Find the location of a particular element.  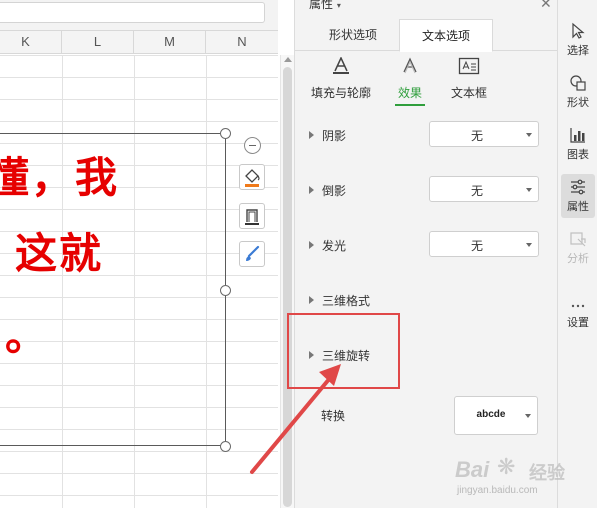

column-header-k: K is located at coordinates (31, 42).